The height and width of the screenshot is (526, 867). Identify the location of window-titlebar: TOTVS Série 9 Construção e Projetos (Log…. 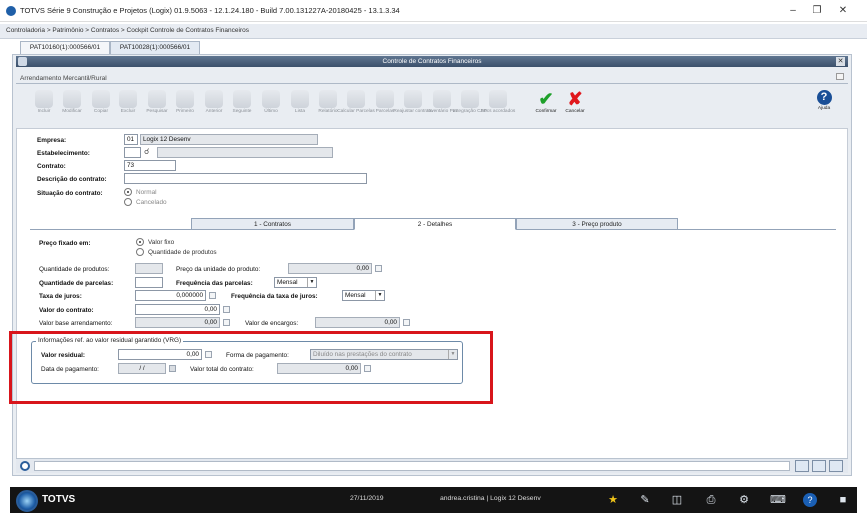
(433, 11).